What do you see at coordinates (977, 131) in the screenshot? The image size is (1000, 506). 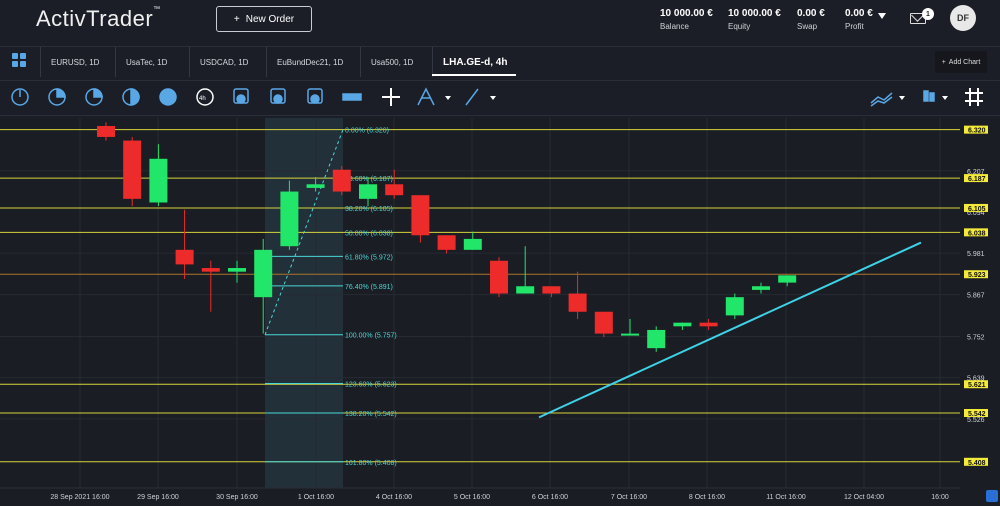 I see `price-tag-label: 6.320` at bounding box center [977, 131].